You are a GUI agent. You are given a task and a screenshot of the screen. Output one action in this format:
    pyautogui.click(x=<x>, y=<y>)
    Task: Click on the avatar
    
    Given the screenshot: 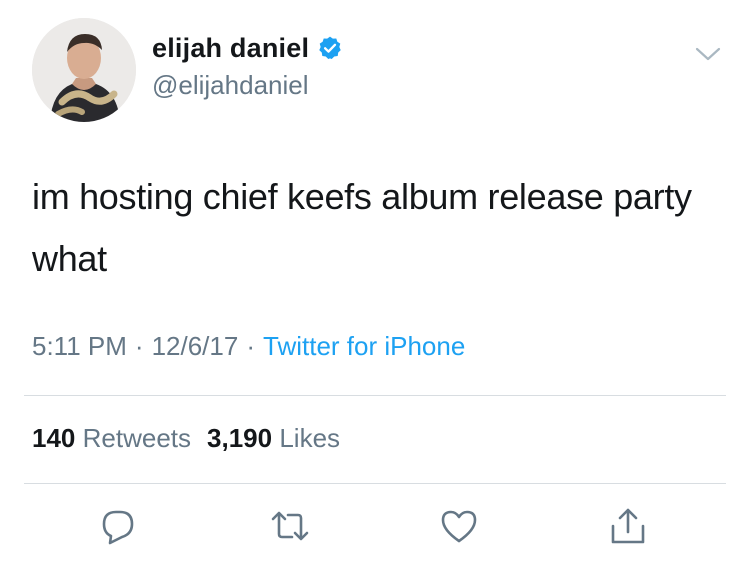 What is the action you would take?
    pyautogui.click(x=84, y=70)
    